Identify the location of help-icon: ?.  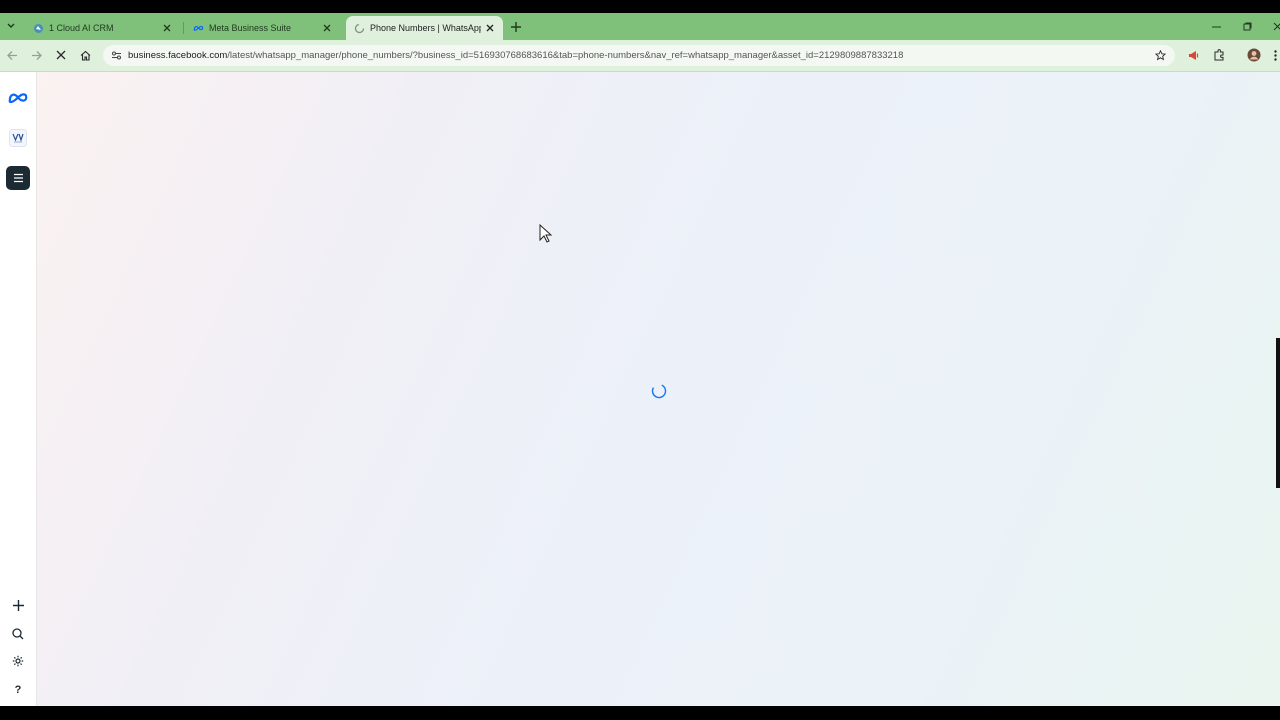
(18, 690).